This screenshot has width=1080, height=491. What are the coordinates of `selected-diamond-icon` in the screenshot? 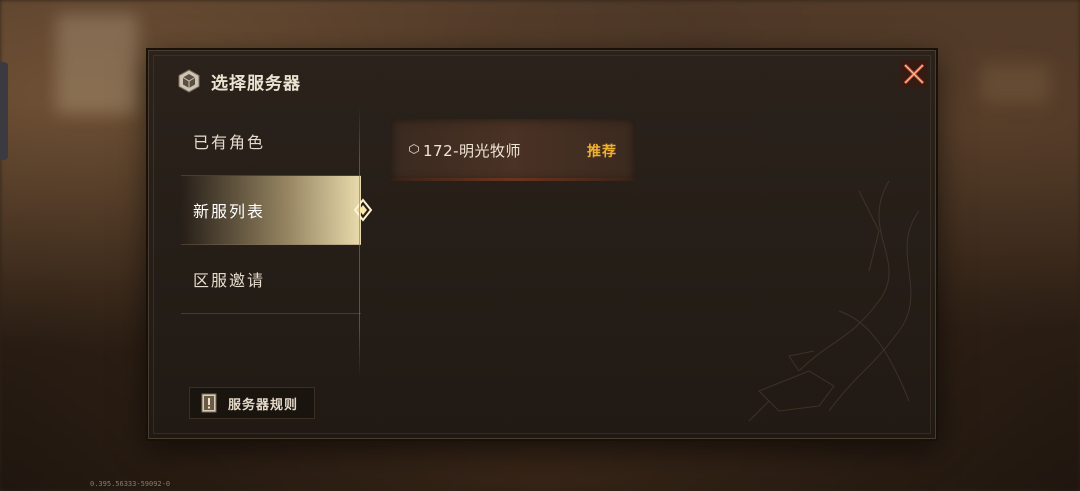 It's located at (363, 210).